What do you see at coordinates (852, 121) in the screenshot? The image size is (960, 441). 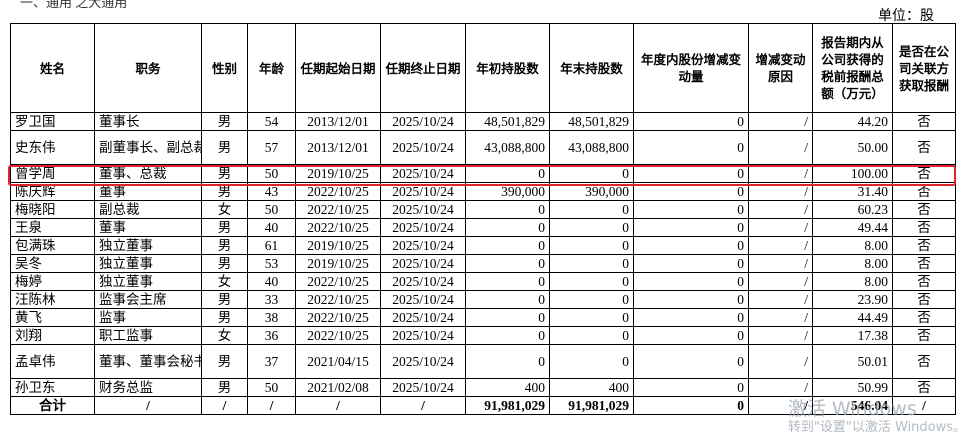 I see `cell-pretax-pay: 44.20` at bounding box center [852, 121].